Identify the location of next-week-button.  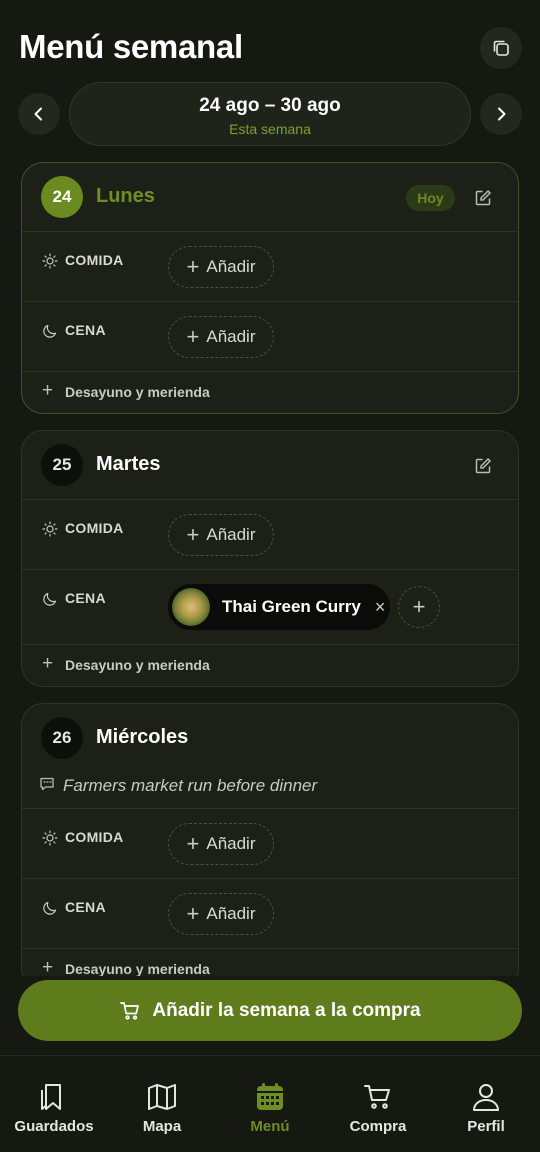
(501, 114).